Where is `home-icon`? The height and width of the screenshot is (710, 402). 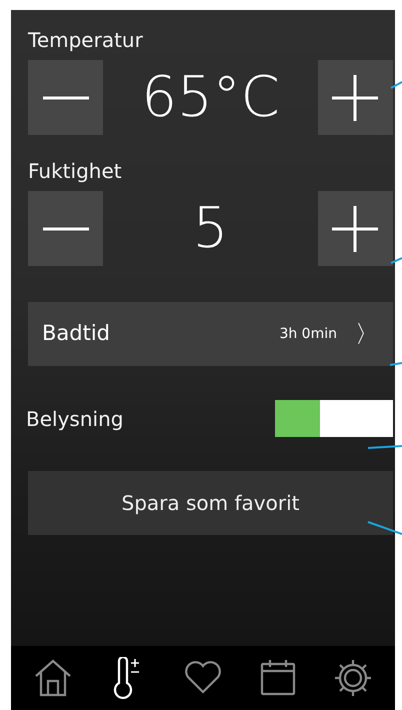 home-icon is located at coordinates (52, 678).